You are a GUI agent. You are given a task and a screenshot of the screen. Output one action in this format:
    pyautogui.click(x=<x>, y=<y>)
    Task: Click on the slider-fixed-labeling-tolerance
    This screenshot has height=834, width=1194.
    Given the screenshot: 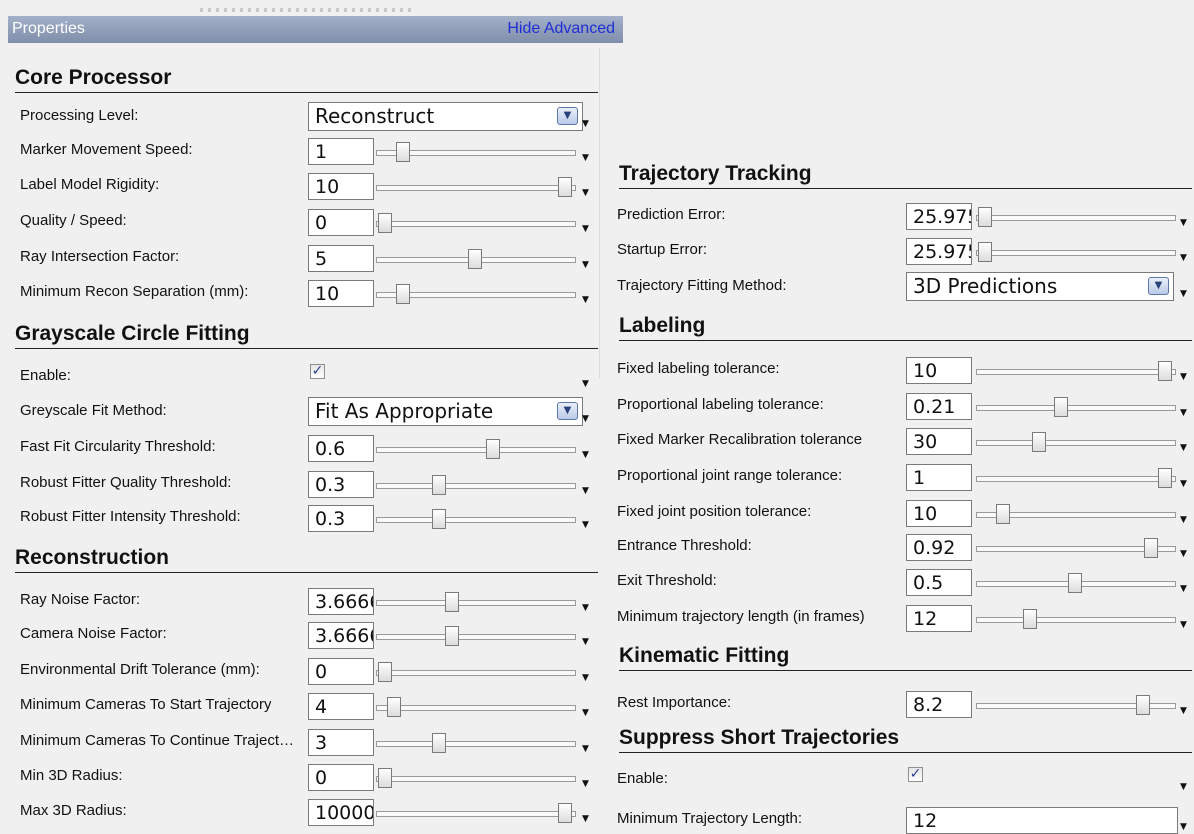 What is the action you would take?
    pyautogui.click(x=1081, y=370)
    